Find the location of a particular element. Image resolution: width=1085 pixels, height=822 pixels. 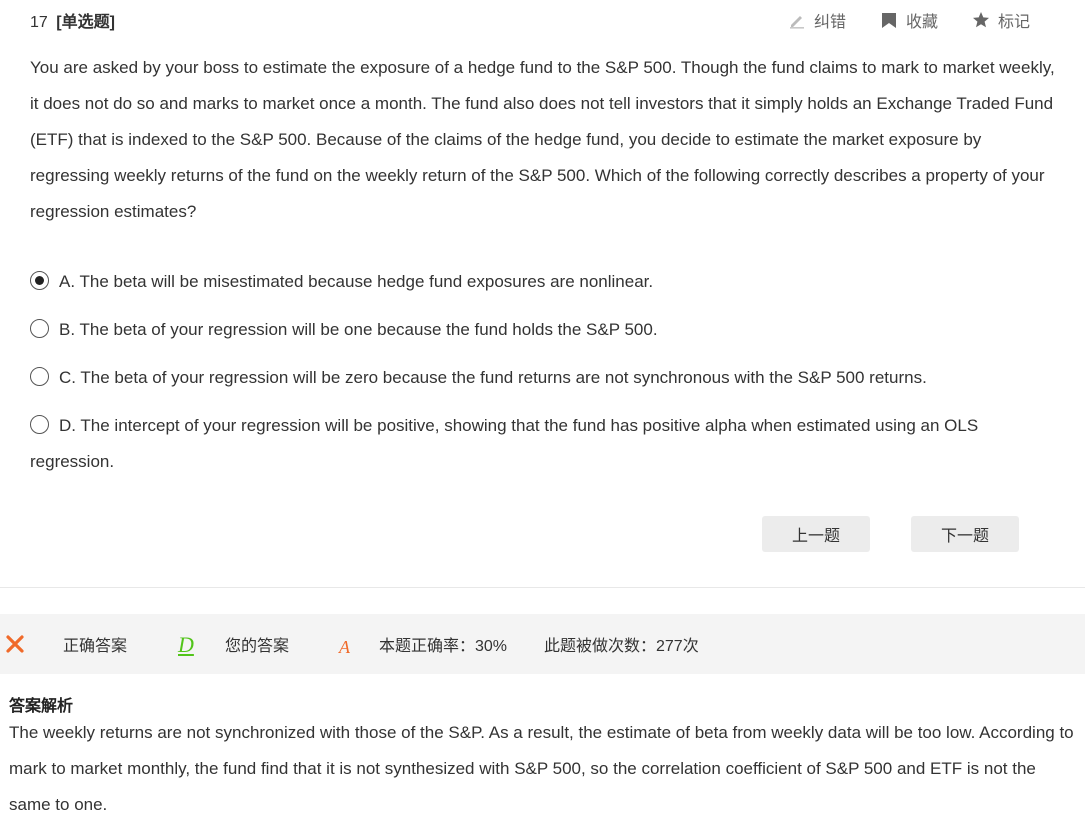

star-icon is located at coordinates (980, 20).